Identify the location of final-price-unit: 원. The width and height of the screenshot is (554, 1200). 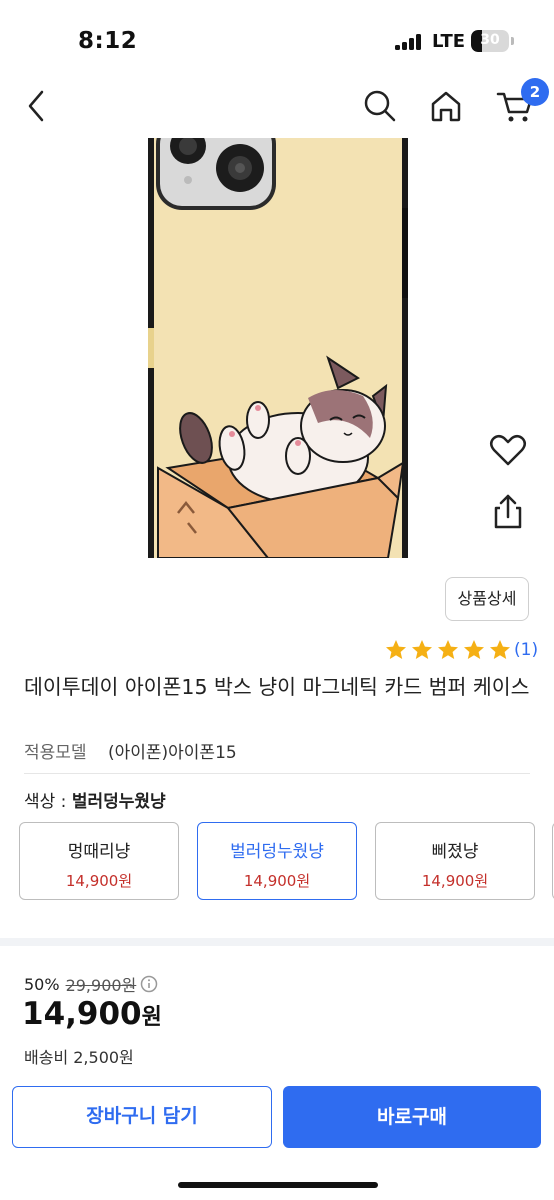
(151, 1017).